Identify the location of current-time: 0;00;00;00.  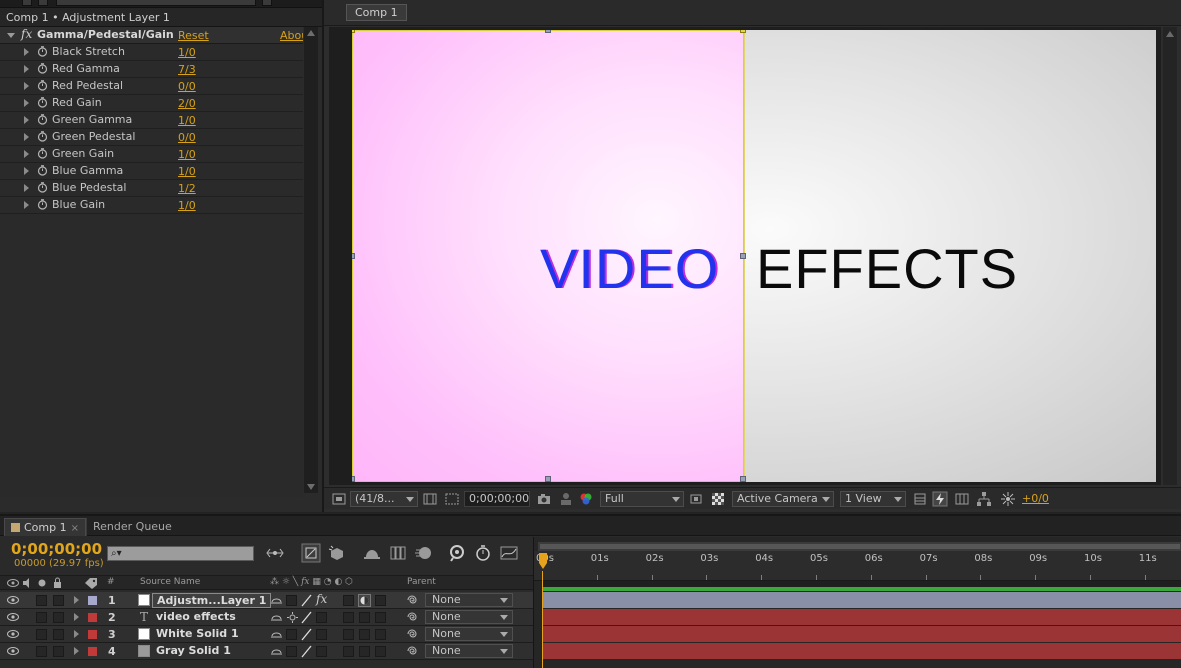
(56, 549).